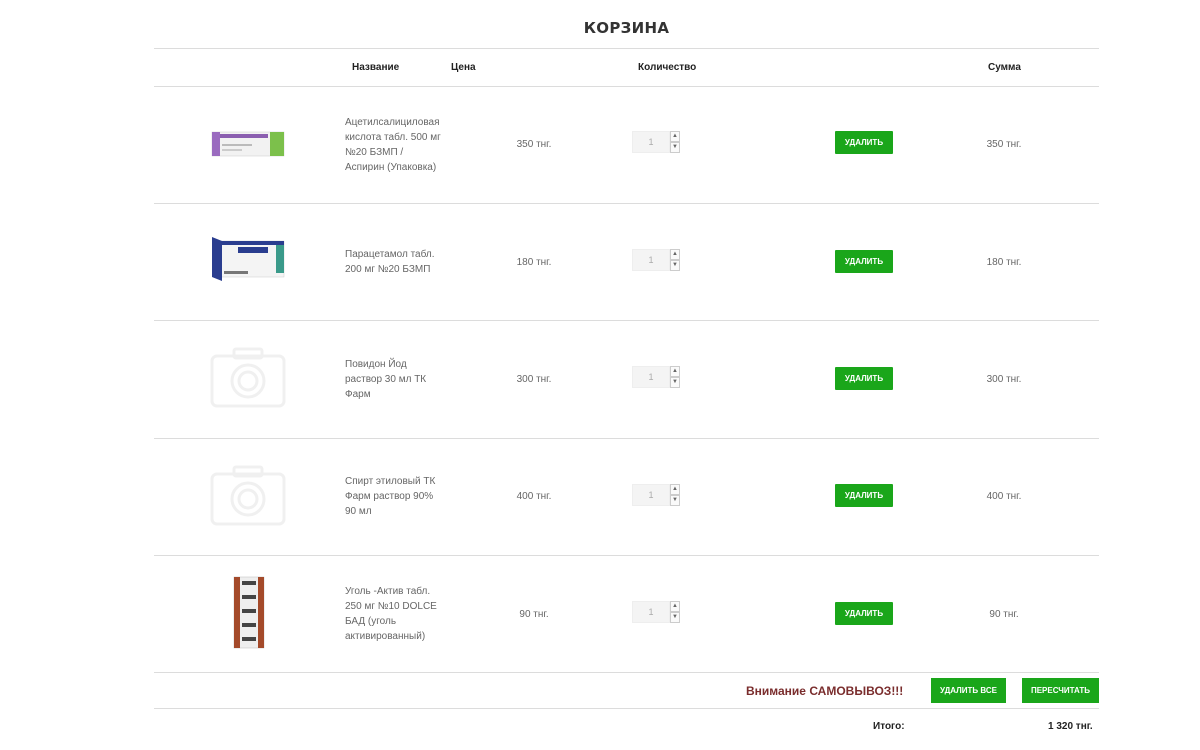 The width and height of the screenshot is (1200, 750). Describe the element at coordinates (968, 690) in the screenshot. I see `delete-all-button: УДАЛИТЬ ВСЕ` at that location.